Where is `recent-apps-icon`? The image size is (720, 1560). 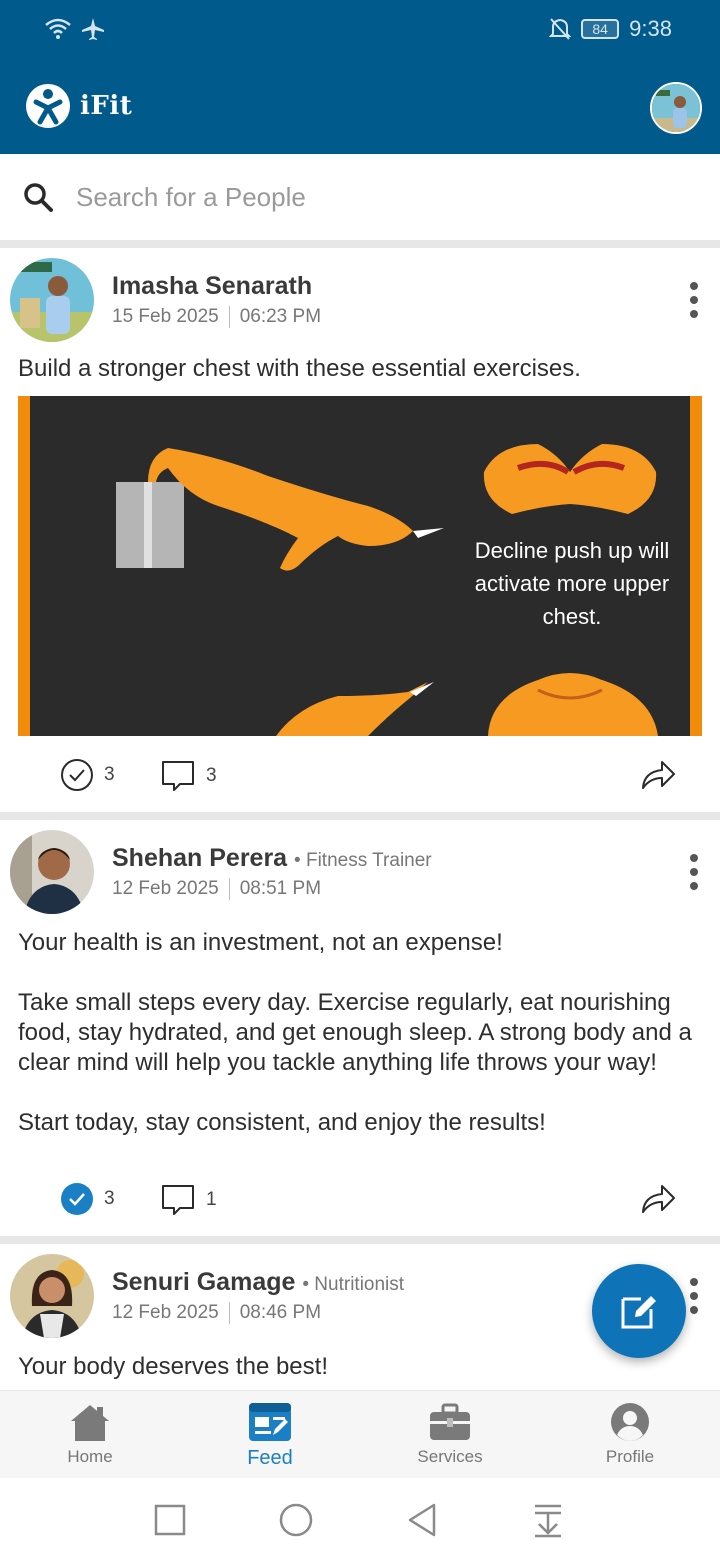 recent-apps-icon is located at coordinates (170, 1520).